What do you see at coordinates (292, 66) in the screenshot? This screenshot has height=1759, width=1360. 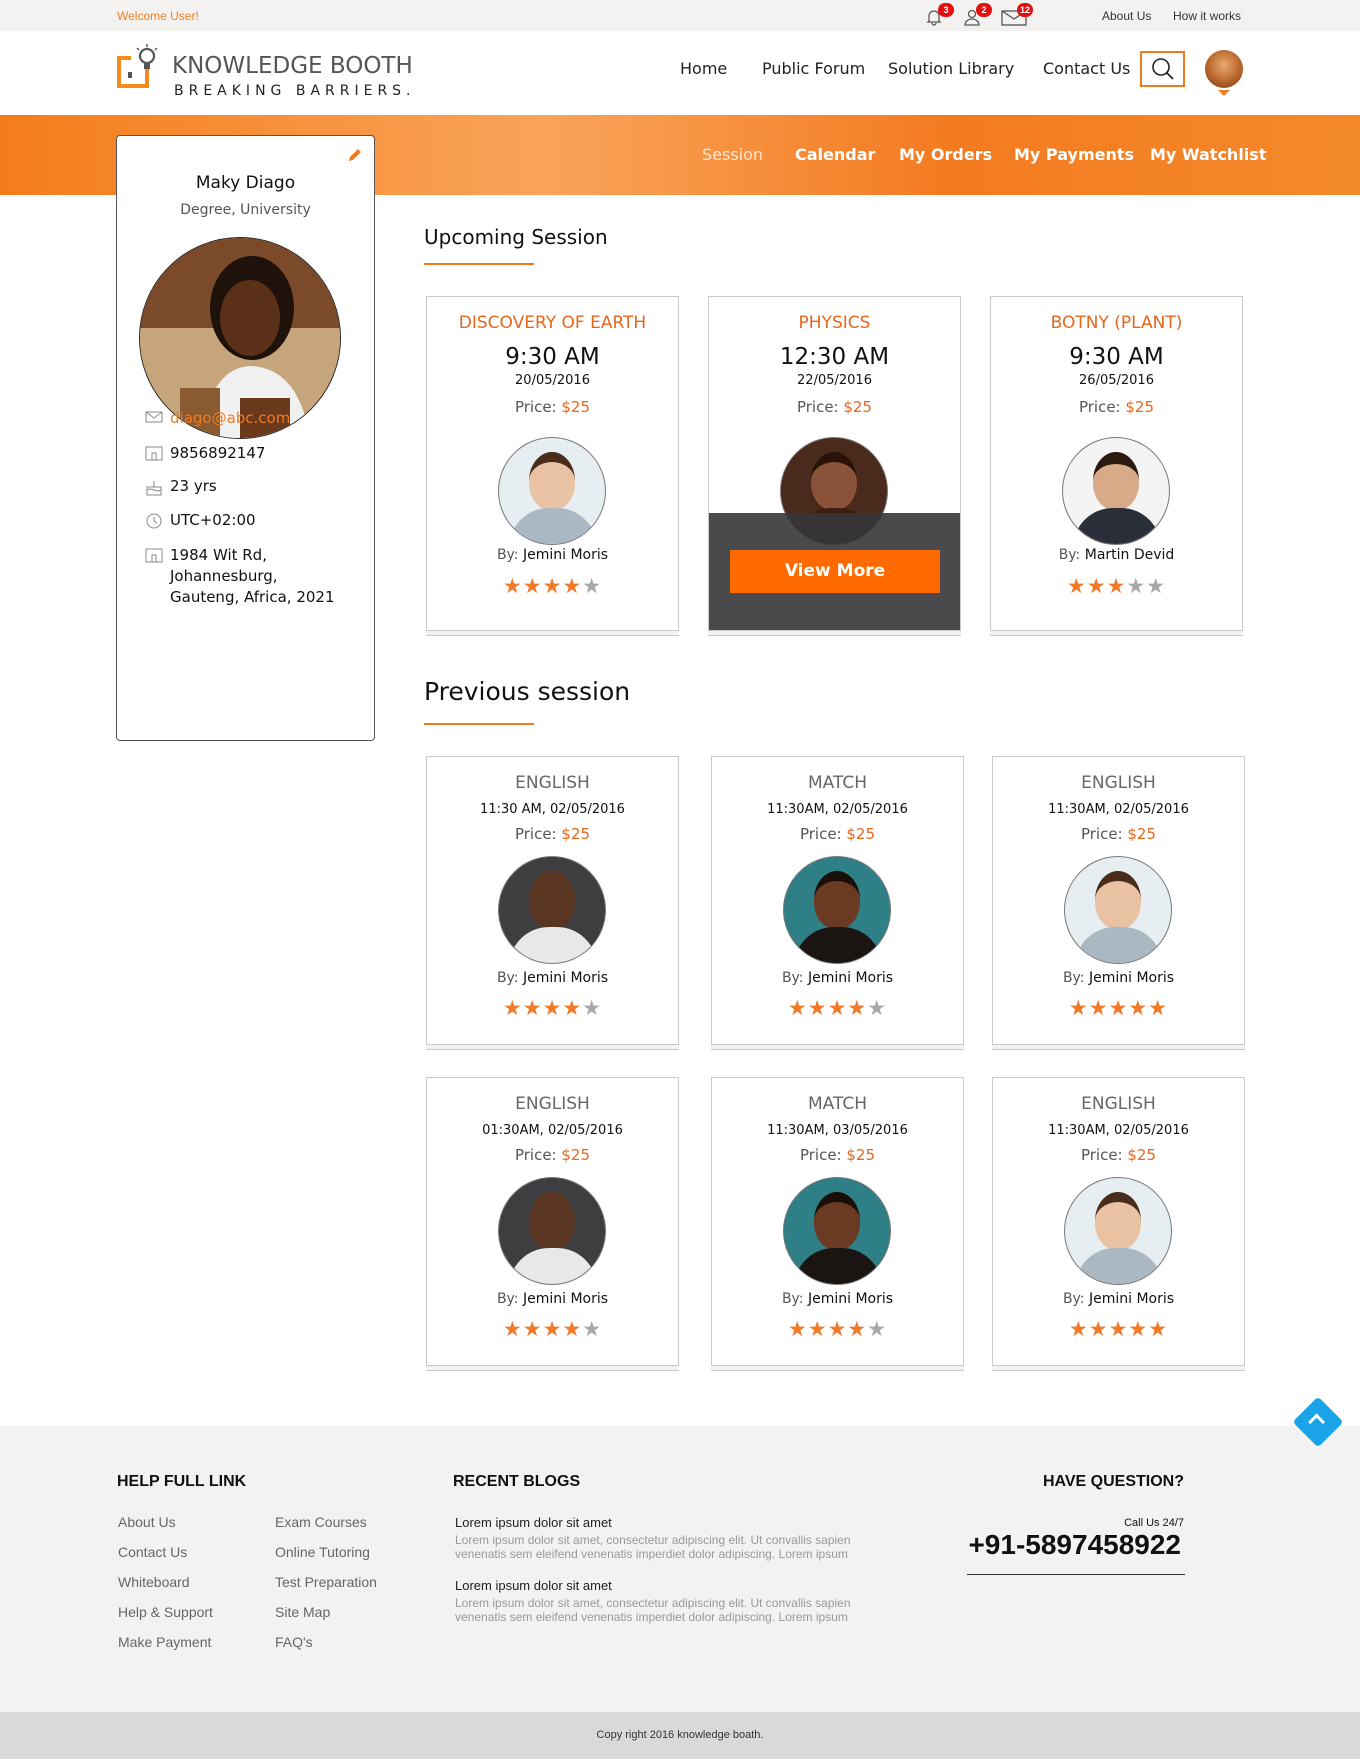 I see `logo-title: KNOWLEDGE BOOTH` at bounding box center [292, 66].